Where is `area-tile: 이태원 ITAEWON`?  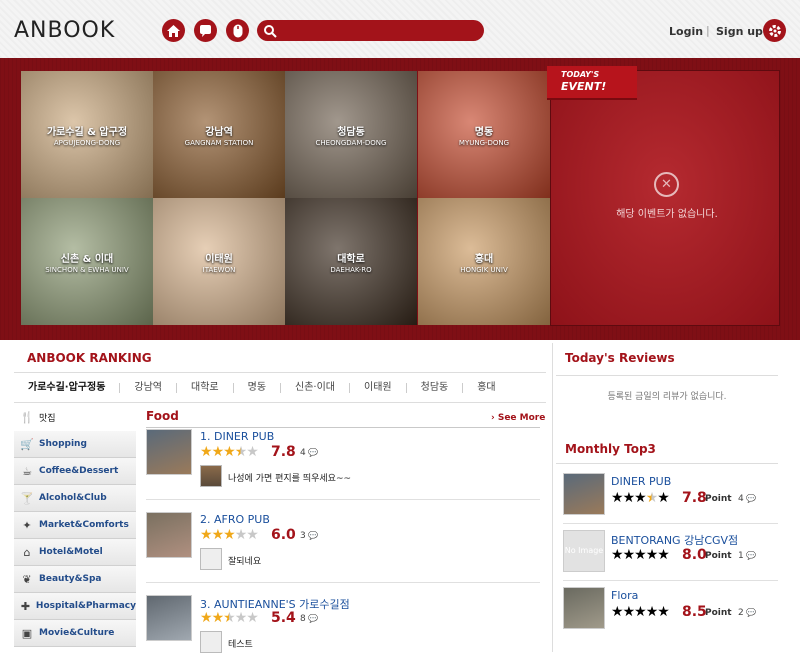
area-tile: 이태원 ITAEWON is located at coordinates (219, 261).